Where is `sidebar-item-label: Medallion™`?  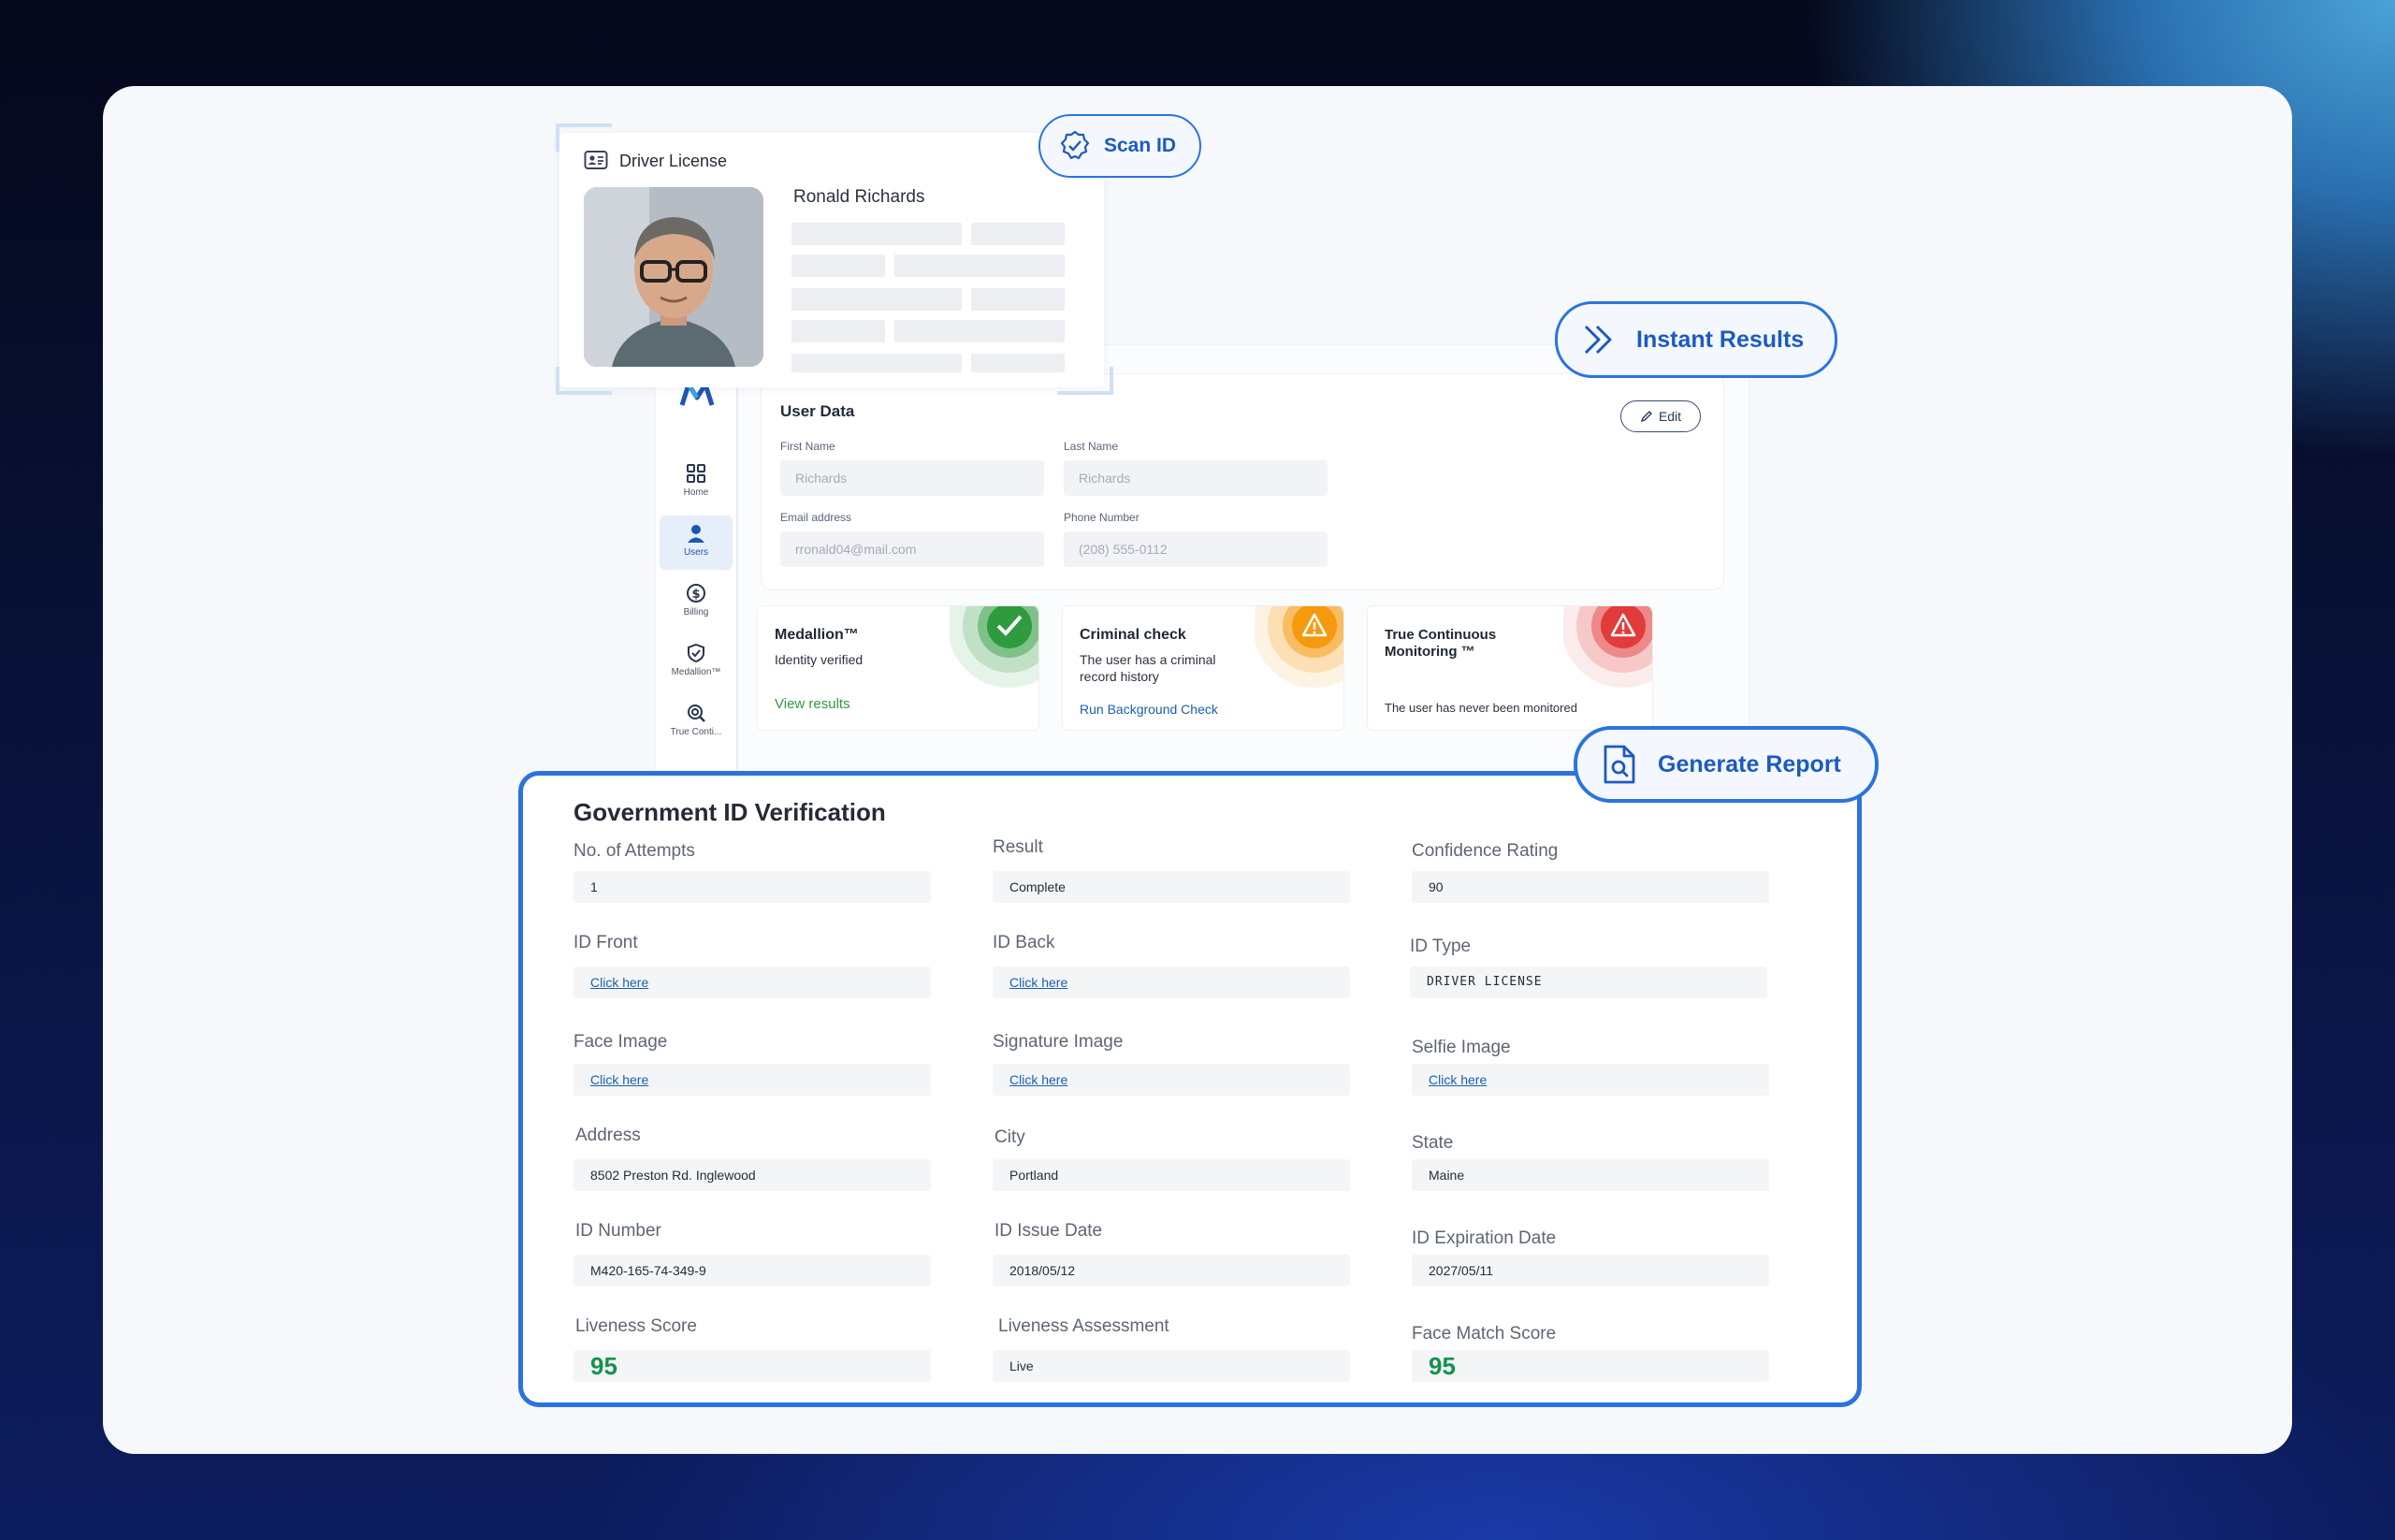
sidebar-item-label: Medallion™ is located at coordinates (696, 672).